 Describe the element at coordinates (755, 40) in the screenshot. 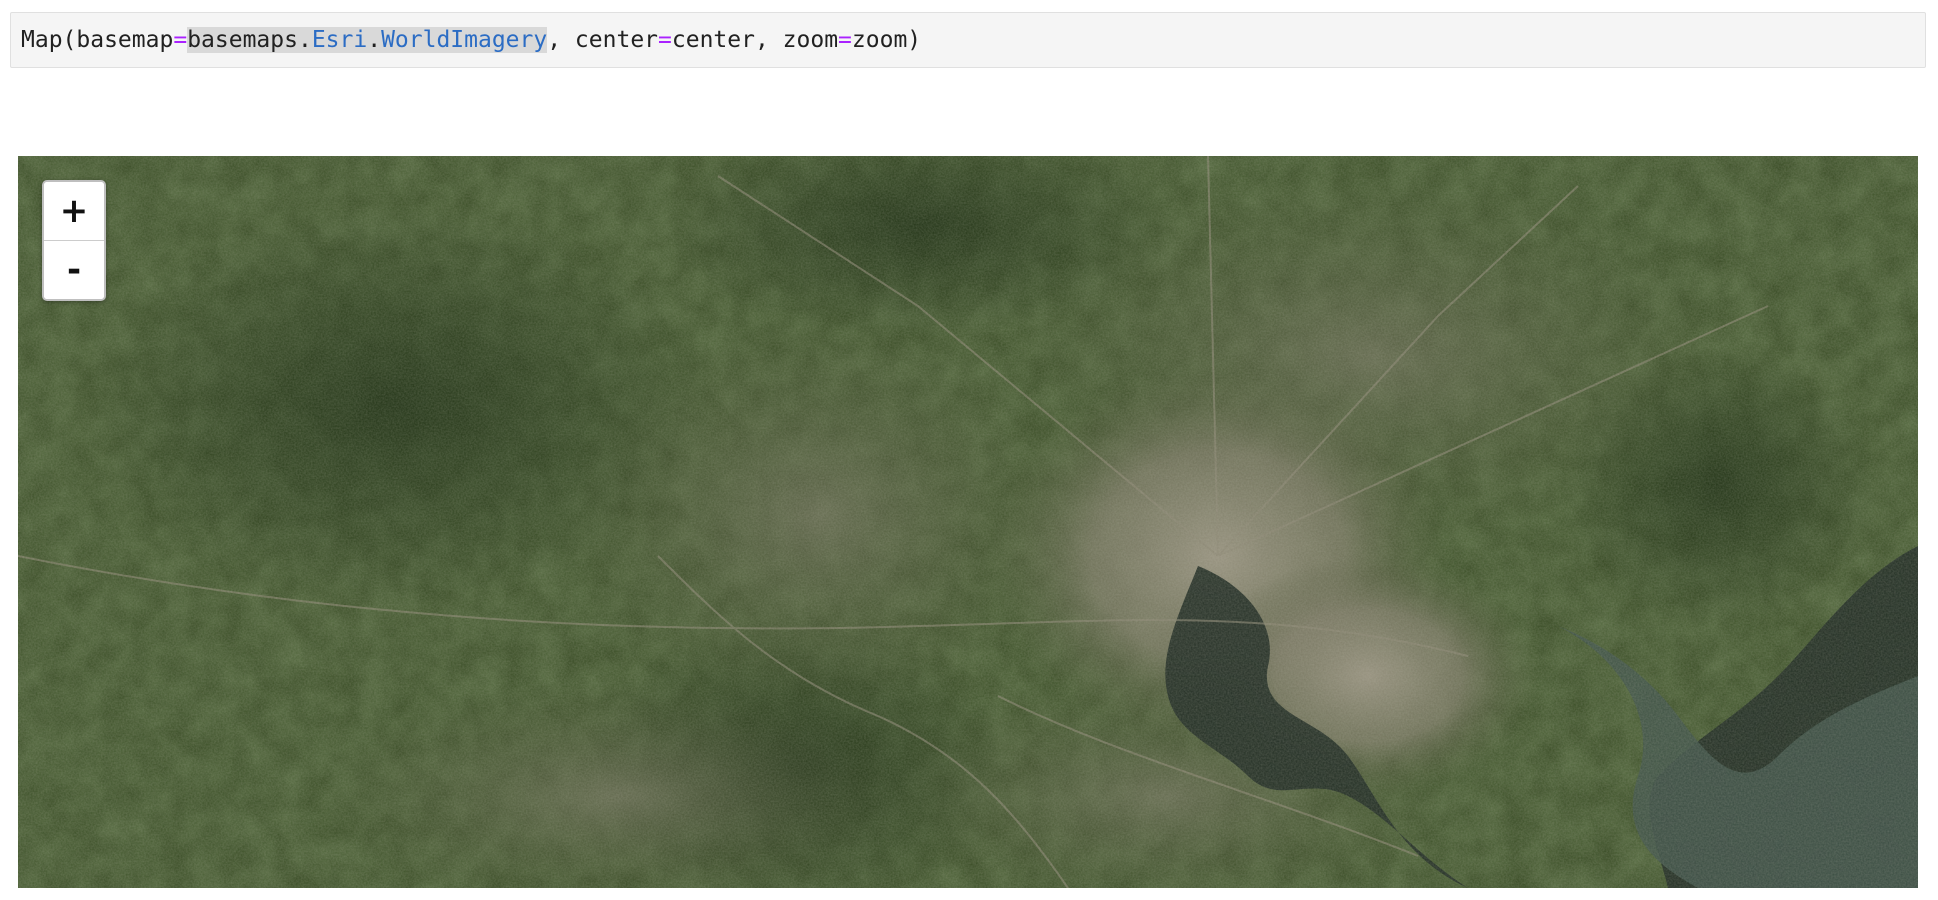

I see `code-zoom-arg: center, zoom` at that location.